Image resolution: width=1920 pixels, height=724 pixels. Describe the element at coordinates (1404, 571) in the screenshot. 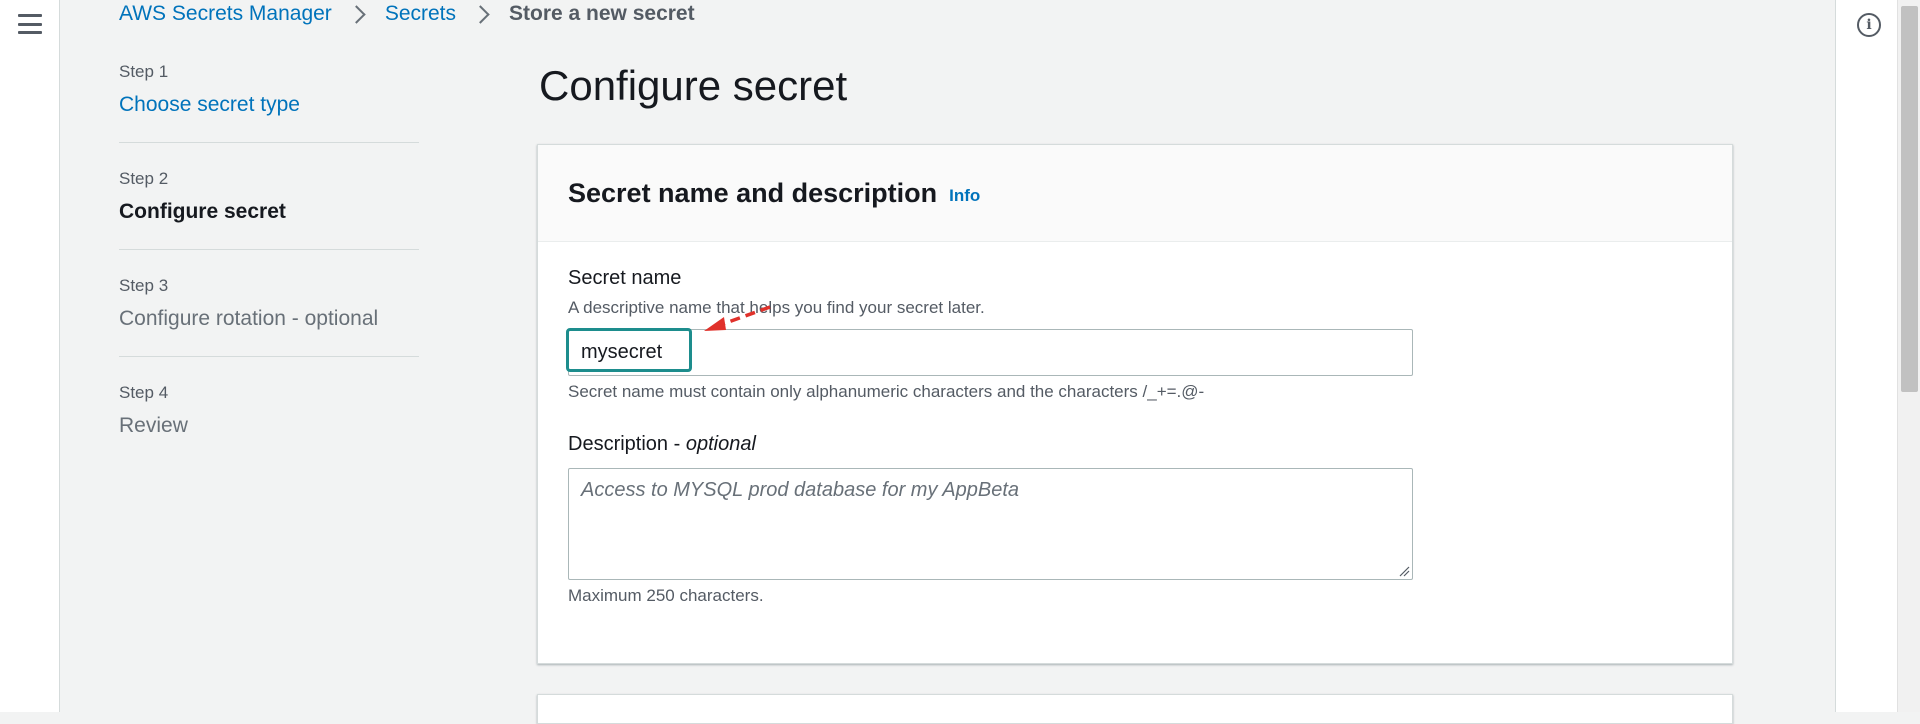

I see `resize-grip-icon` at that location.